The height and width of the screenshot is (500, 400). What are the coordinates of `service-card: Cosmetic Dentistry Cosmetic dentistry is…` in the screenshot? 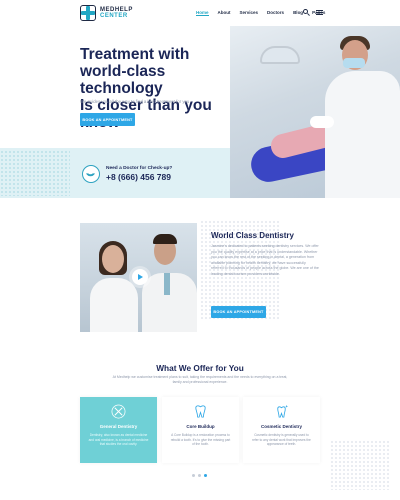 It's located at (281, 430).